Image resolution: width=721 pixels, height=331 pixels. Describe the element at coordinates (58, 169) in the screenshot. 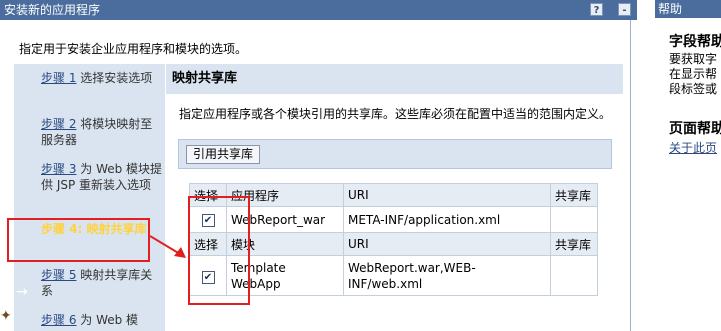

I see `step-3-link: 步骤 3` at that location.